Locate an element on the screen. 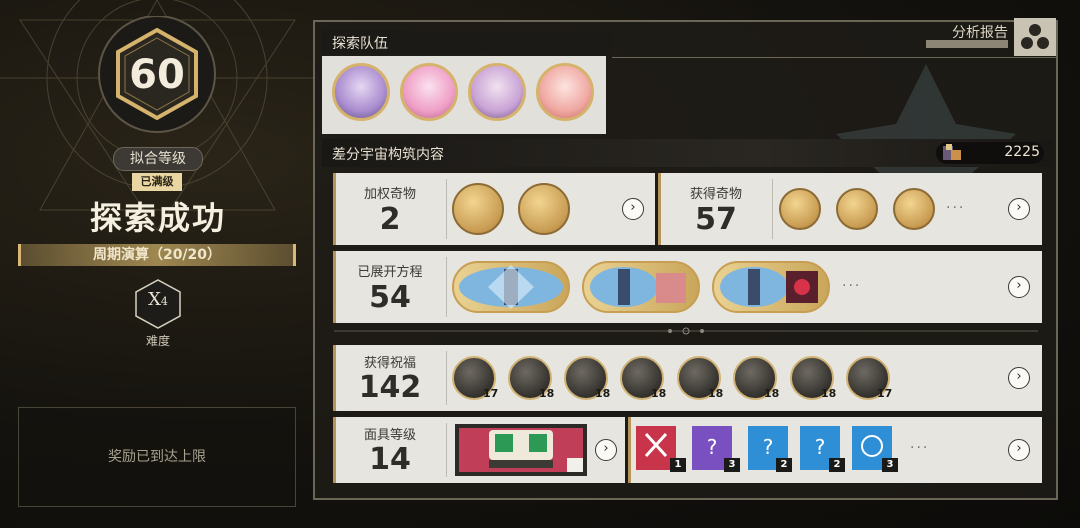 This screenshot has height=528, width=1080. cosmic-fragment-icon is located at coordinates (952, 152).